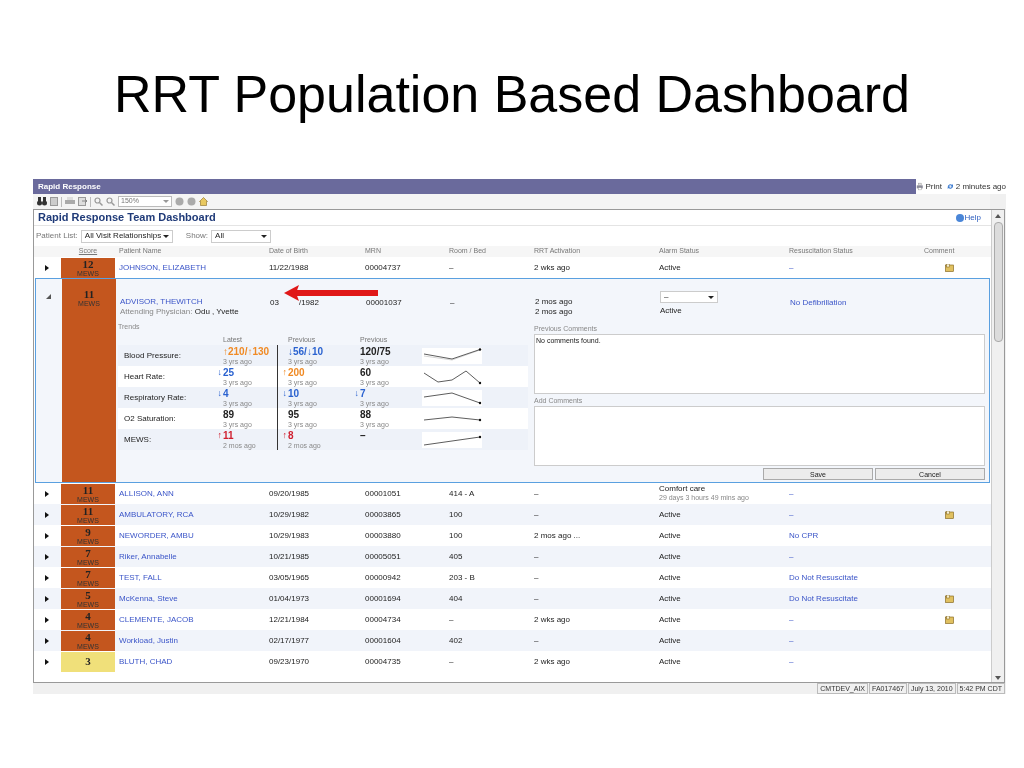  Describe the element at coordinates (456, 640) in the screenshot. I see `table-cell-text: 402` at that location.